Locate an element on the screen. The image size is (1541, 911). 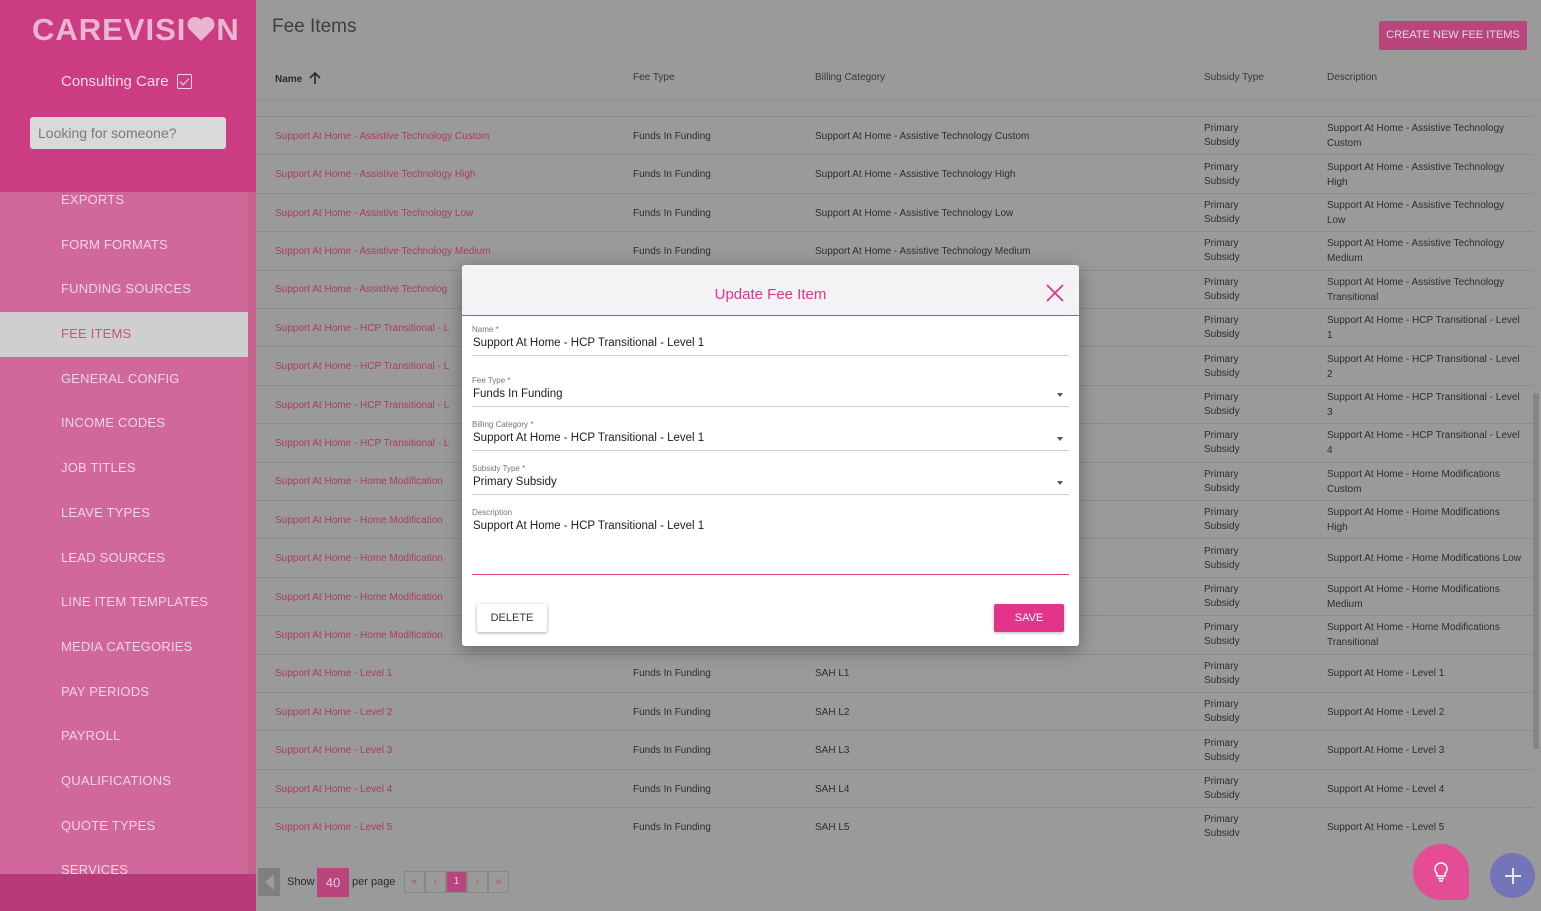
column-header-name: Name is located at coordinates (298, 78).